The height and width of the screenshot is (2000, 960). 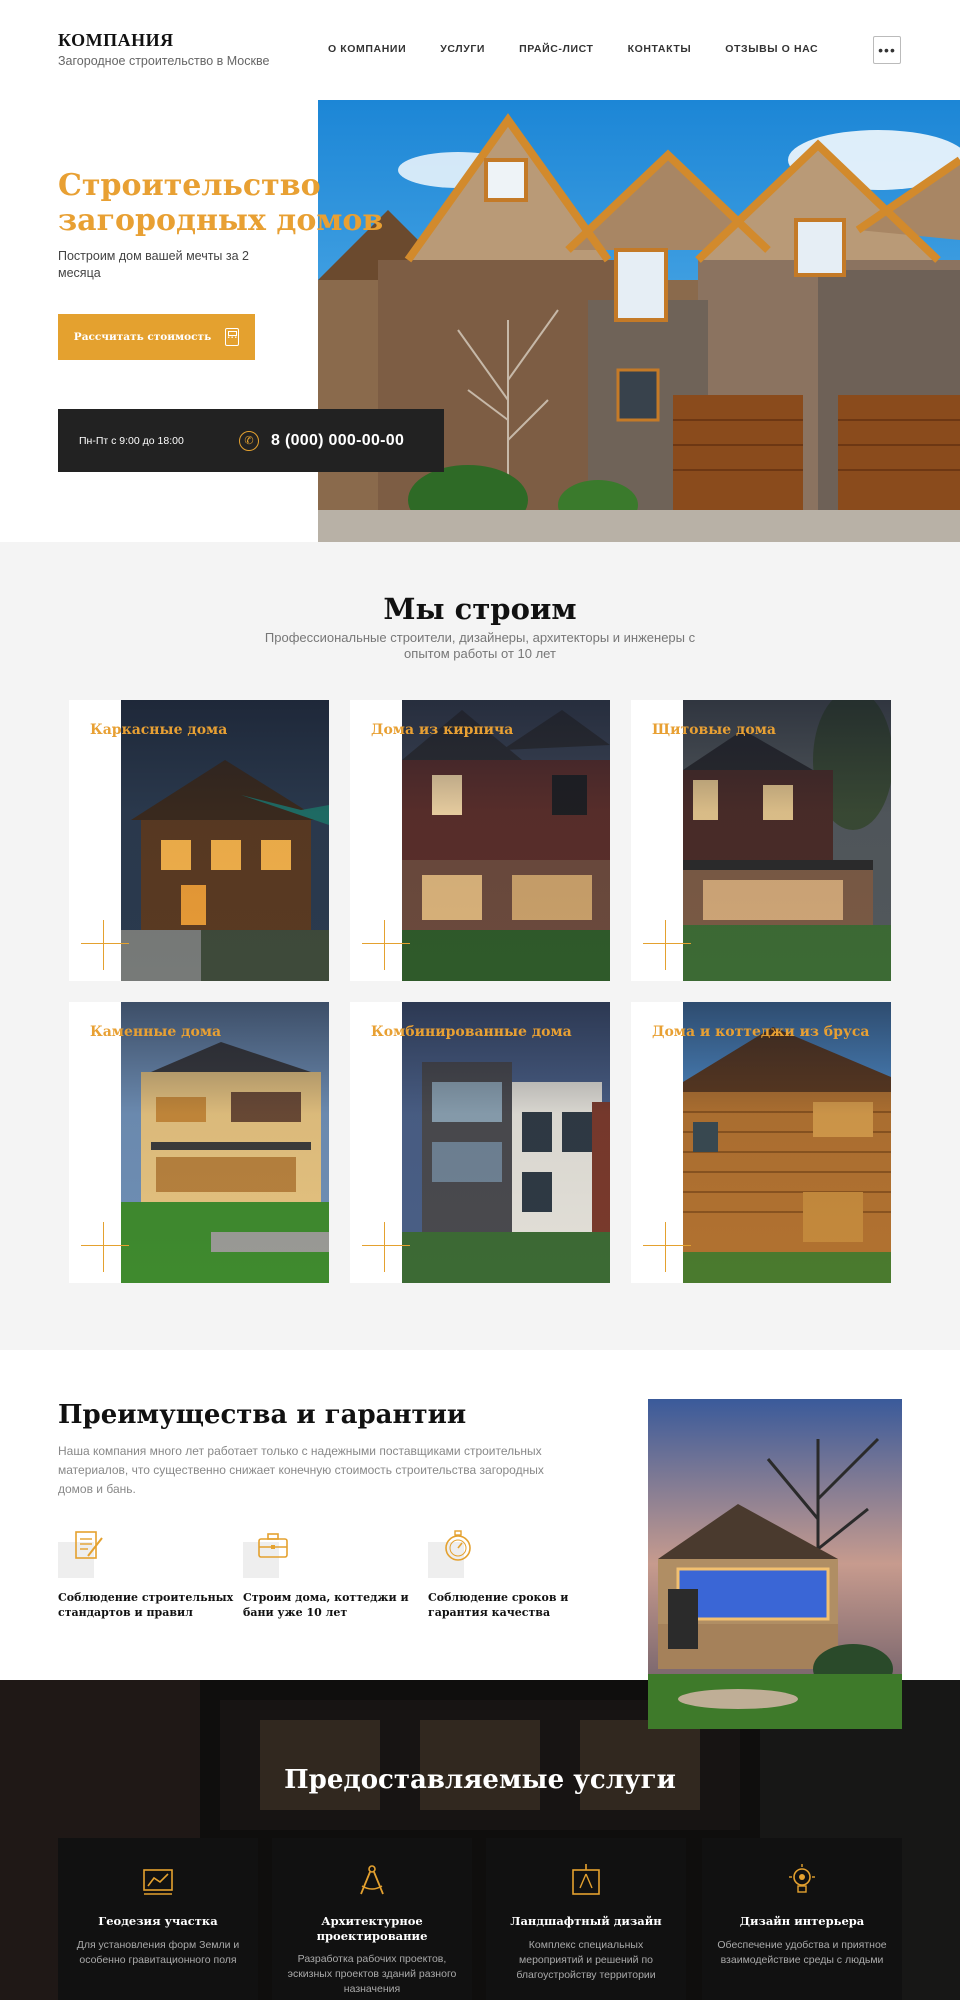 I want to click on house-card-panel: Щитовые дома, so click(x=761, y=840).